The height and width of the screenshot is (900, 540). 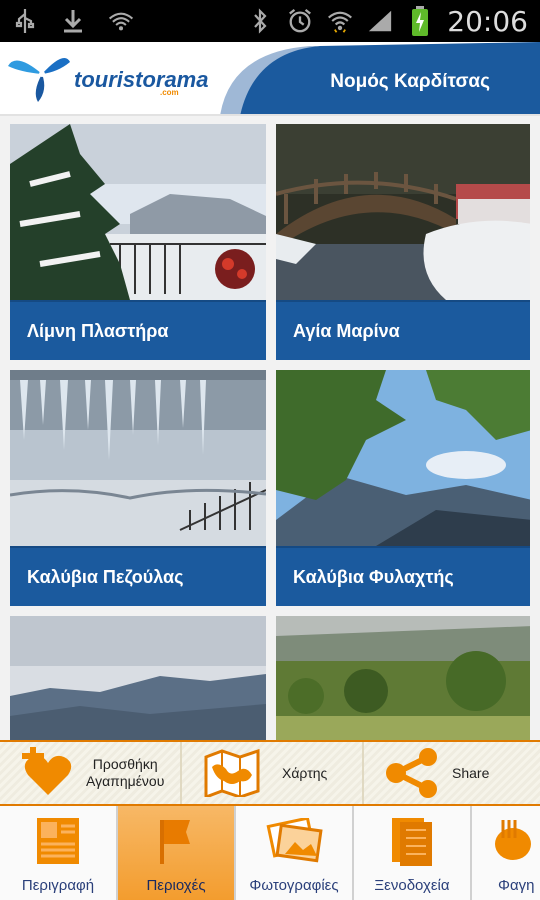 I want to click on logo-suffix: .com, so click(x=169, y=92).